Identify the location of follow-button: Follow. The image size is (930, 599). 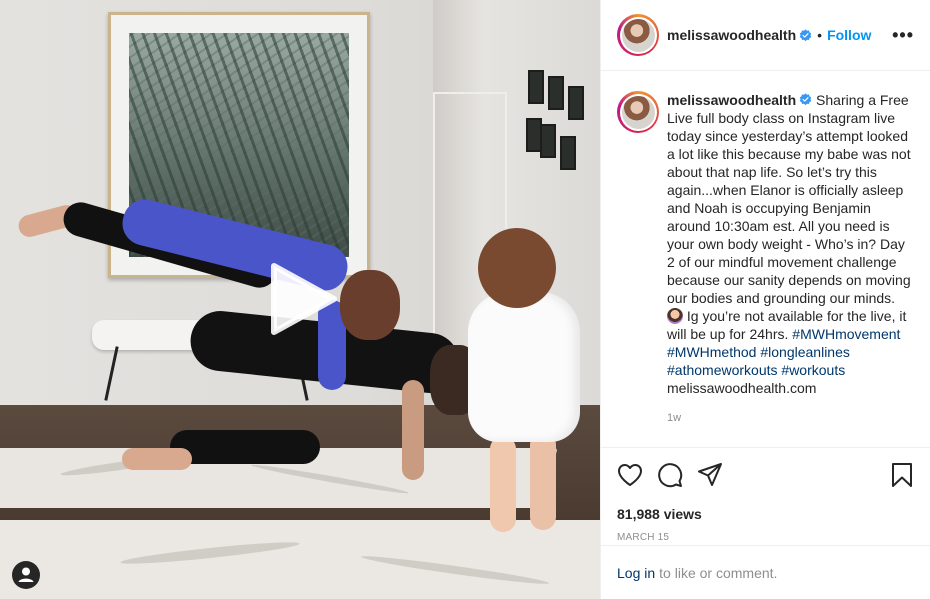
(849, 35).